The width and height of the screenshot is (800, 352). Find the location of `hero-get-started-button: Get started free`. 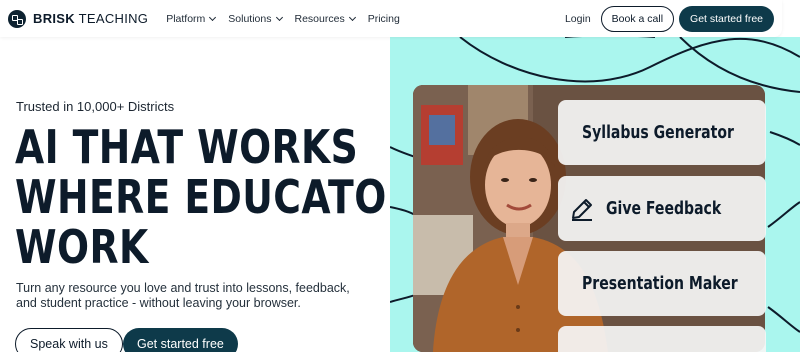

hero-get-started-button: Get started free is located at coordinates (180, 340).